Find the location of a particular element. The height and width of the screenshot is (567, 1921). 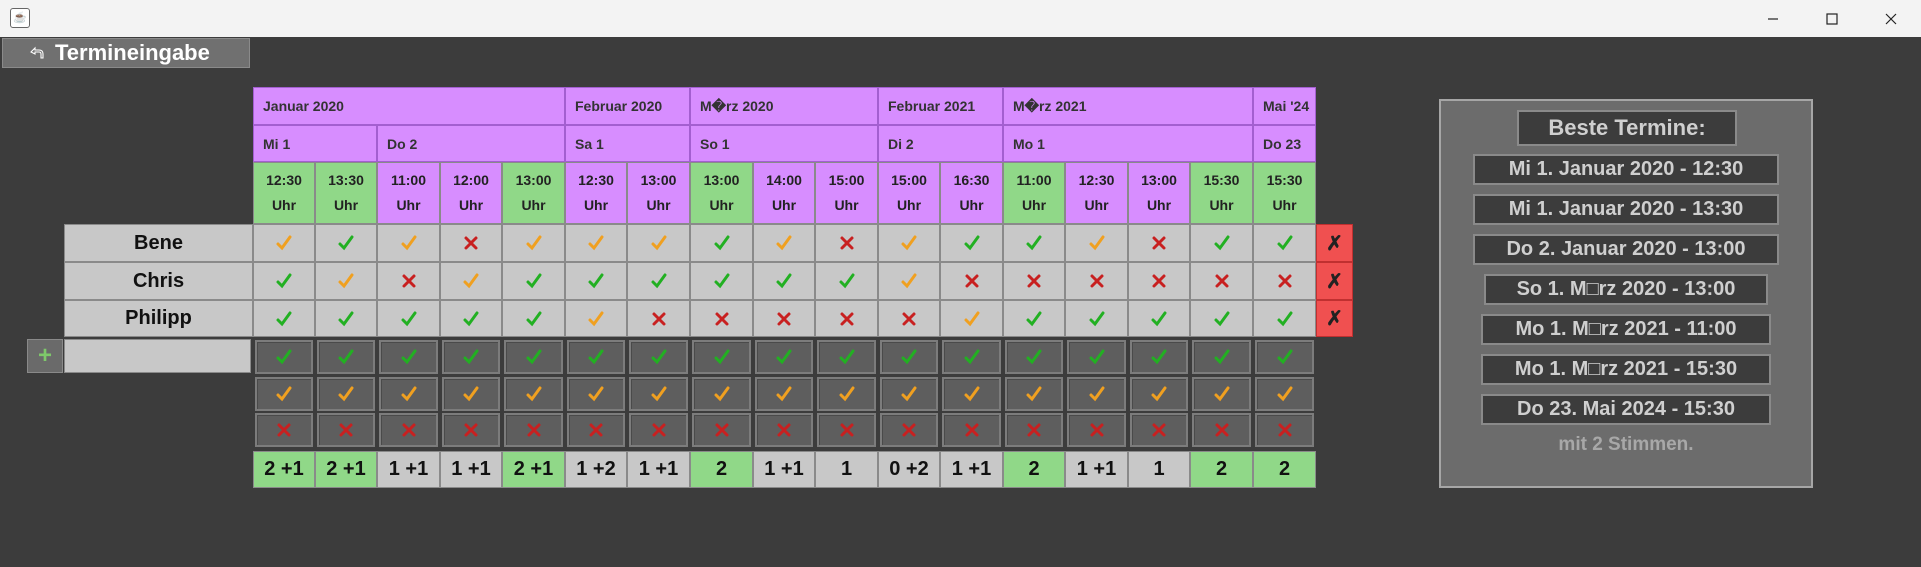

time-slot-header: 11:00 Uhr is located at coordinates (1034, 193).